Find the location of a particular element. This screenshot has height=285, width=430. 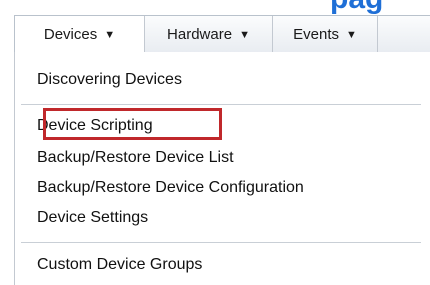

menu-tab-label: Events is located at coordinates (316, 34).